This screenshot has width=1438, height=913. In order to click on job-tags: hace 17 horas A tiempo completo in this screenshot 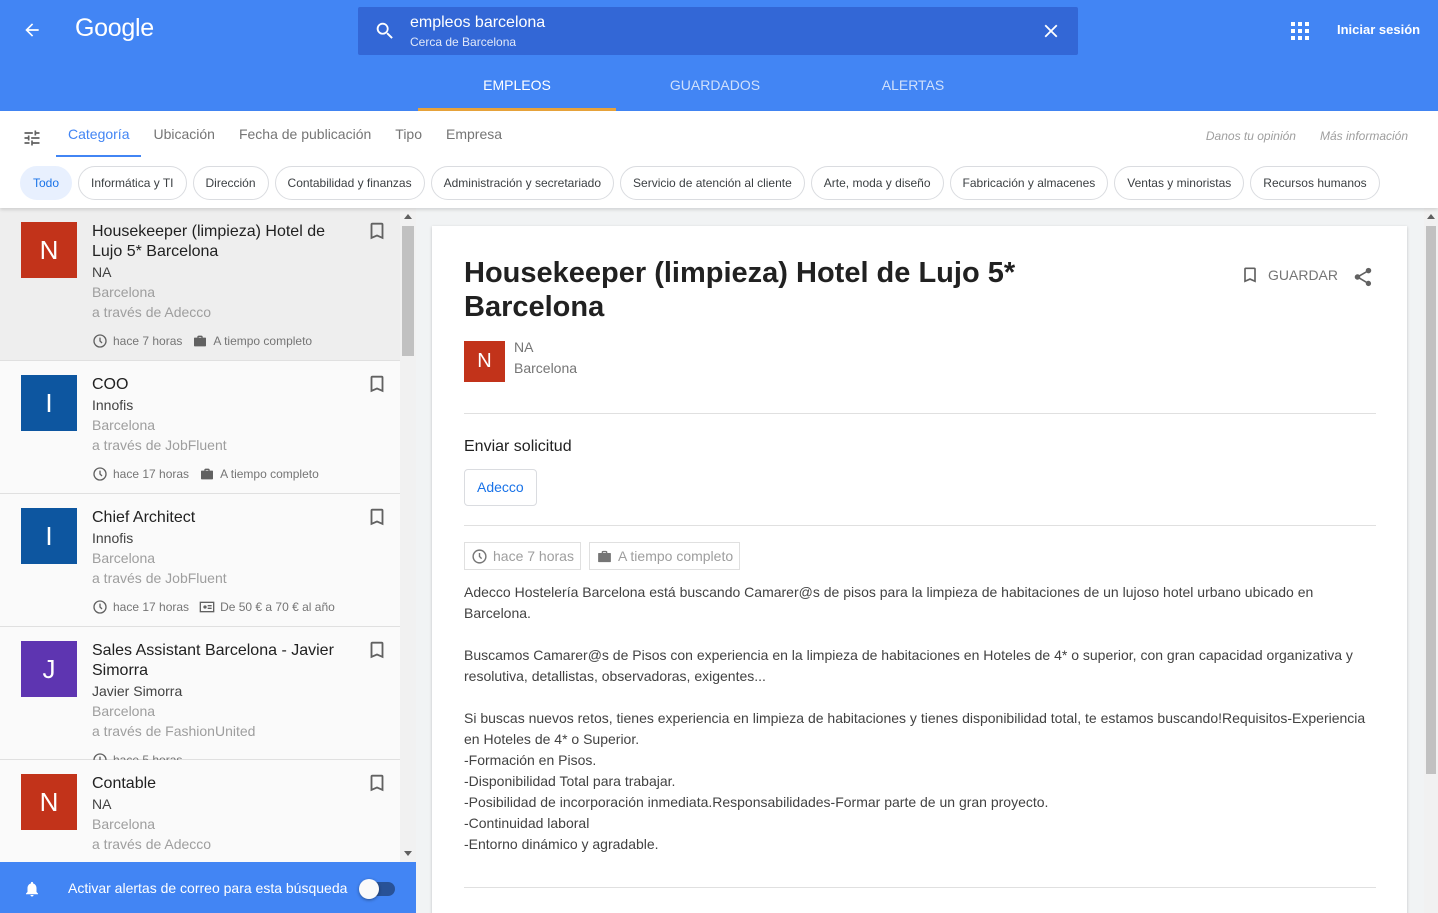, I will do `click(210, 474)`.